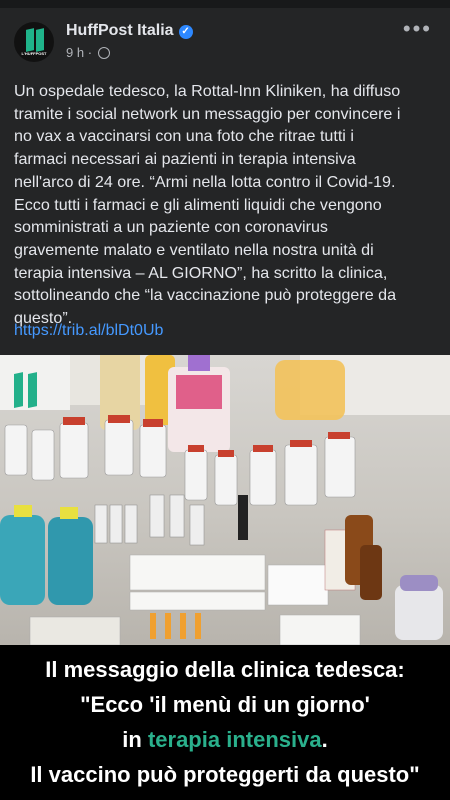 This screenshot has width=450, height=800. I want to click on page-name: HuffPost Italia, so click(120, 30).